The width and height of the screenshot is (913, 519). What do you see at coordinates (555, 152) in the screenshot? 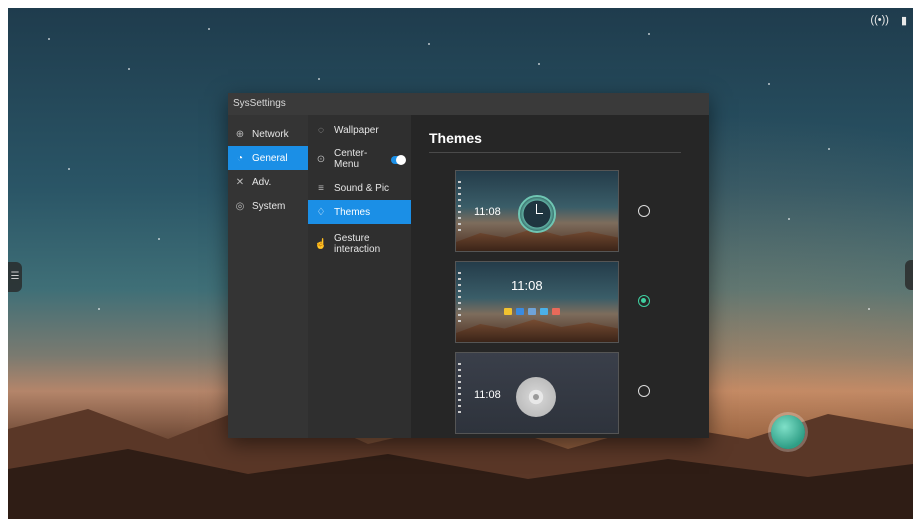
I see `title-divider` at bounding box center [555, 152].